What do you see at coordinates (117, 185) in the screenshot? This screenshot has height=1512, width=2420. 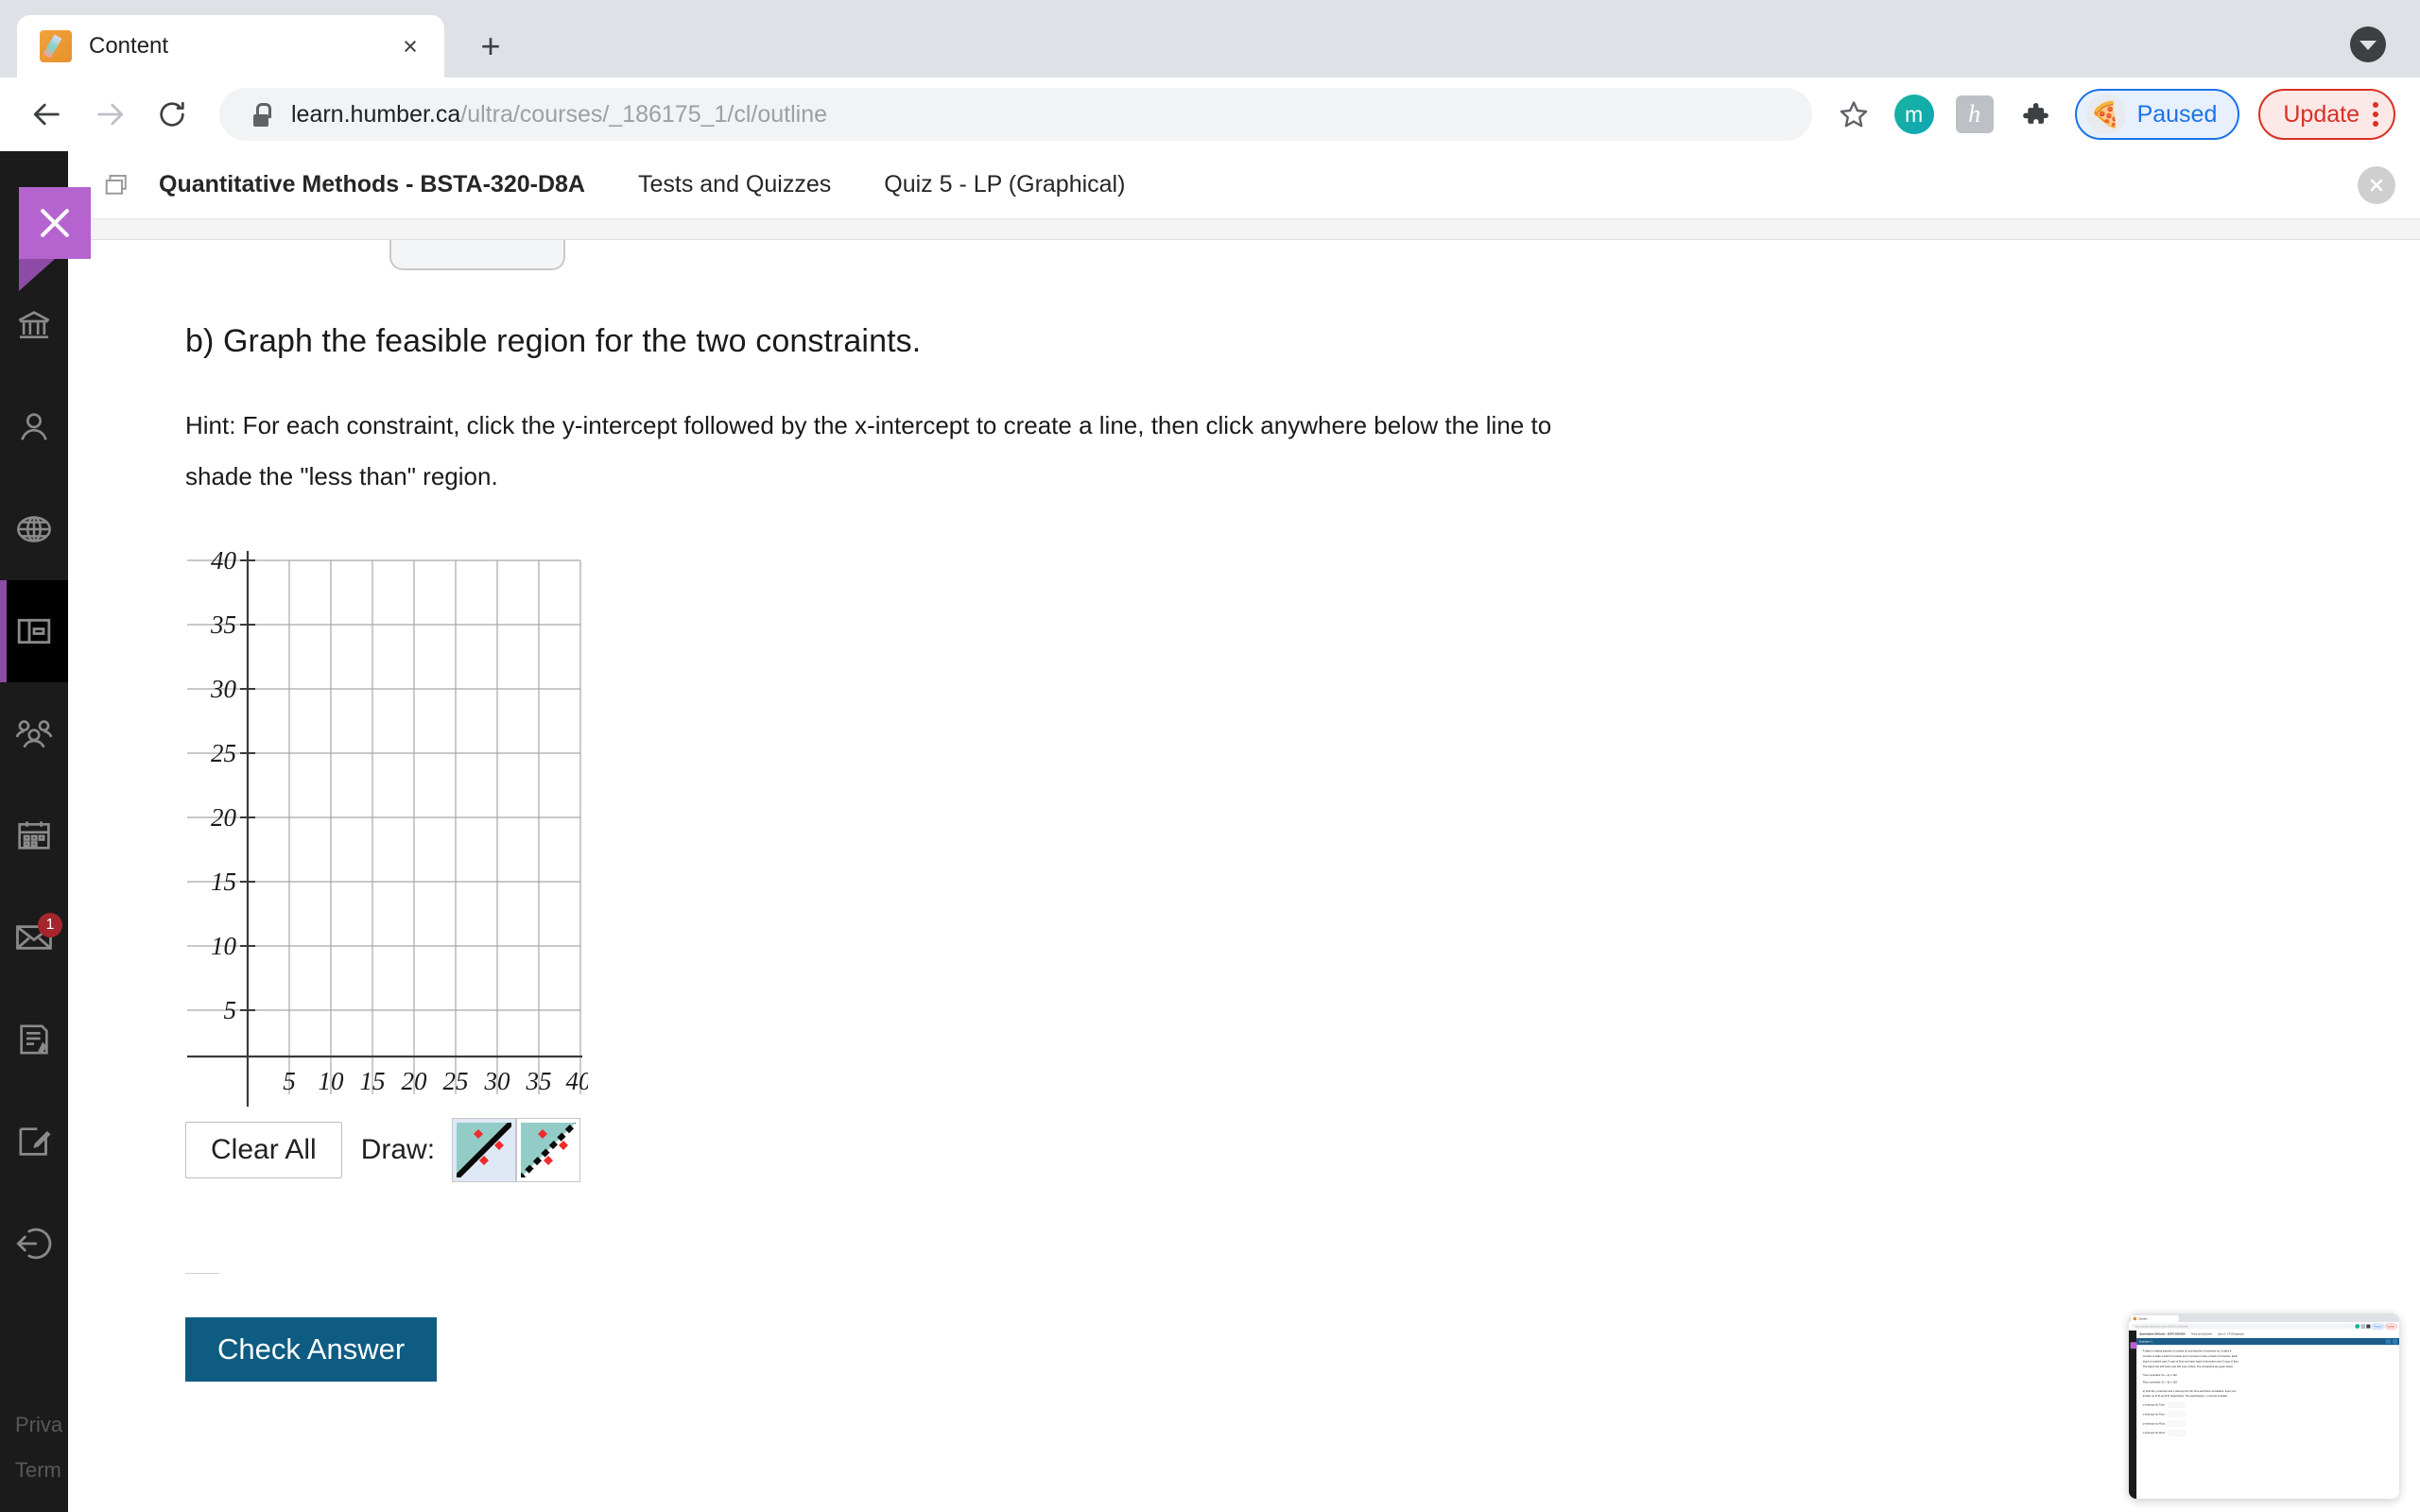 I see `window-panel-icon` at bounding box center [117, 185].